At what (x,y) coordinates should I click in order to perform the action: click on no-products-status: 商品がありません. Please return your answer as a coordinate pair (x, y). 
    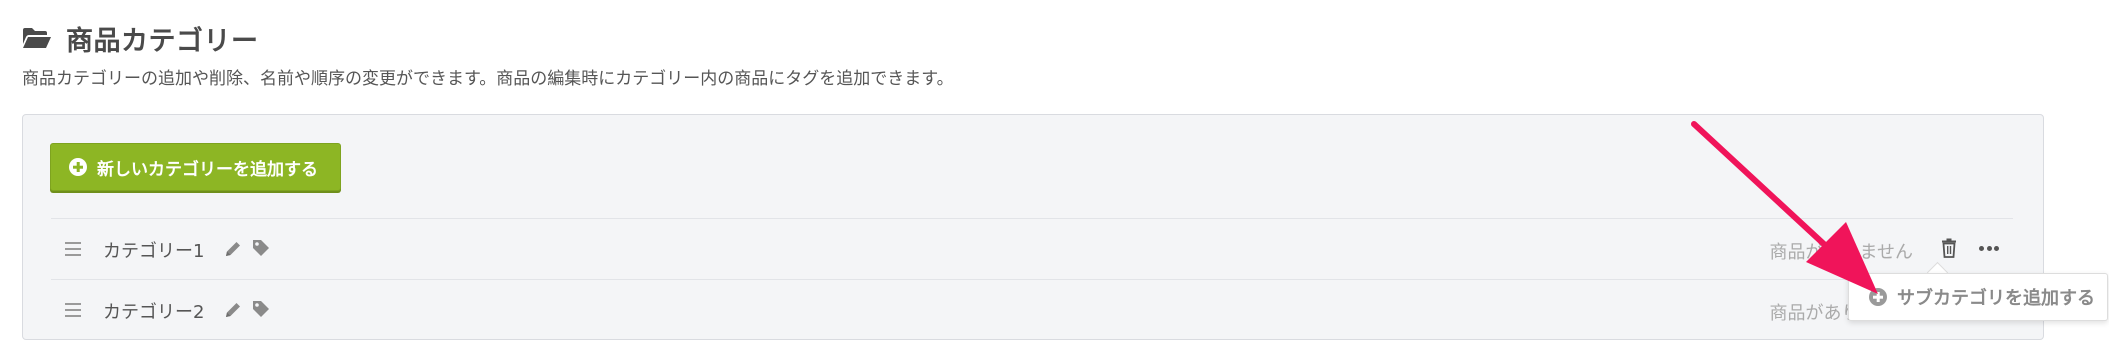
    Looking at the image, I should click on (1841, 252).